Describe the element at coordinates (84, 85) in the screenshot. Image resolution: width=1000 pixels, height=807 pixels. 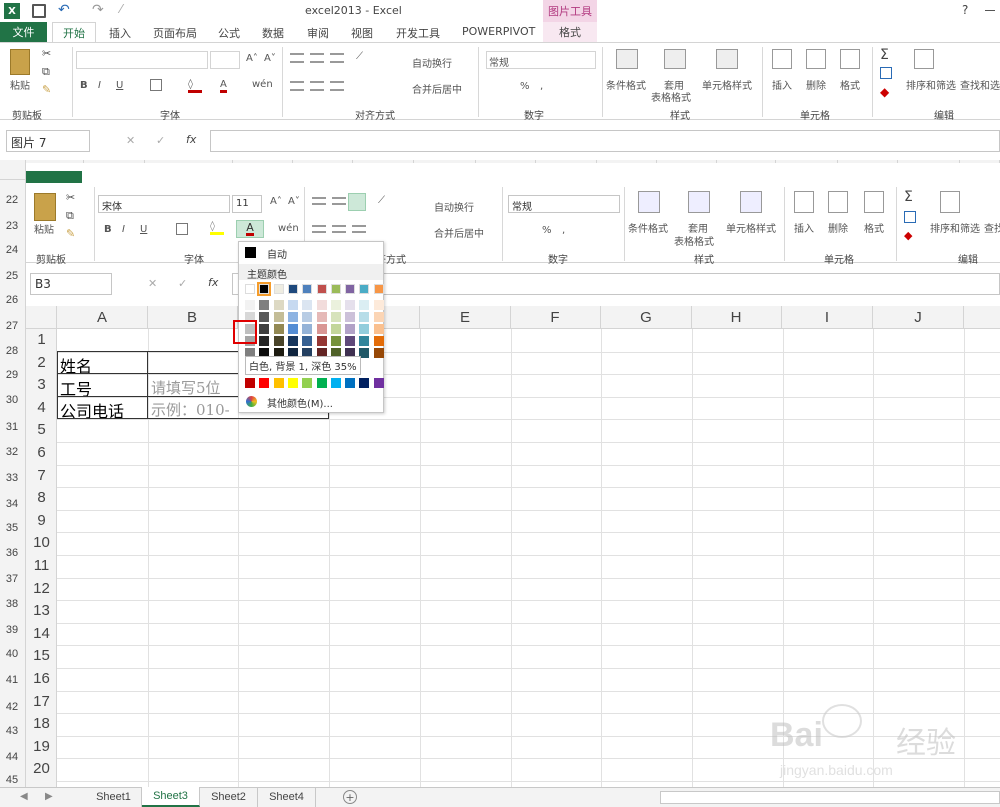
I see `bold-button: B` at that location.